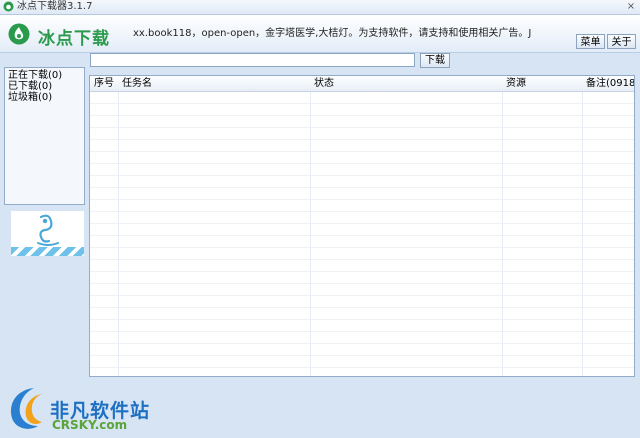 The height and width of the screenshot is (438, 640). I want to click on column-header-resource: 资源, so click(516, 83).